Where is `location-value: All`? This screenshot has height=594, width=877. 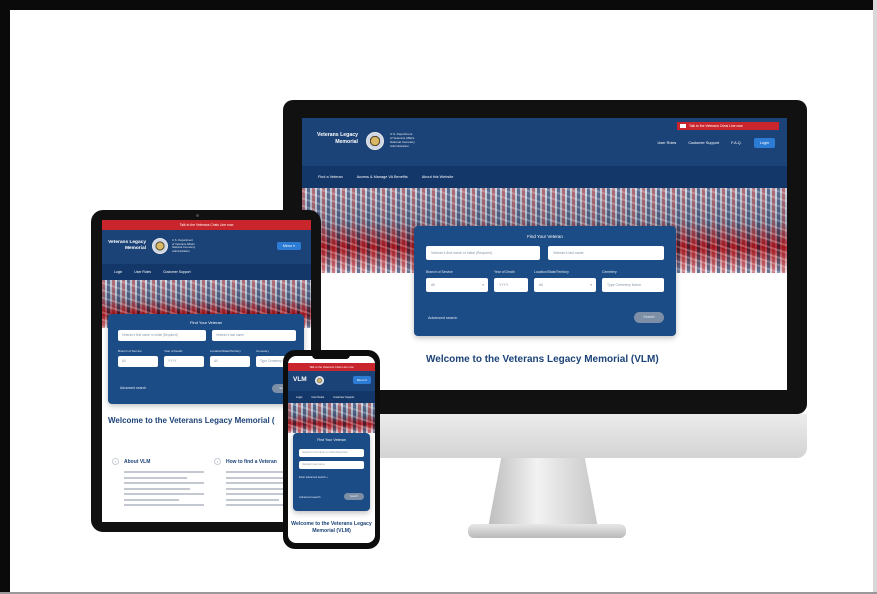
location-value: All is located at coordinates (541, 285).